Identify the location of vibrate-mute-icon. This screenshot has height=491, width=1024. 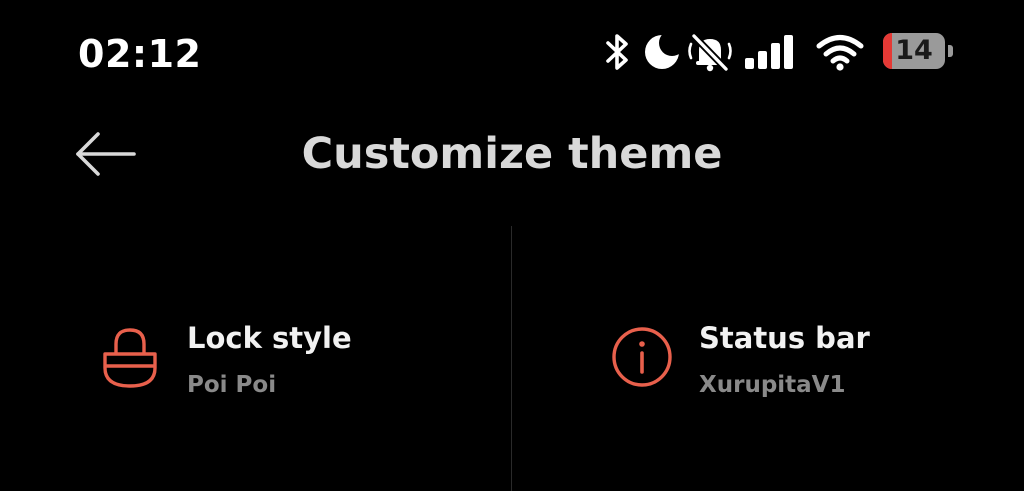
(710, 52).